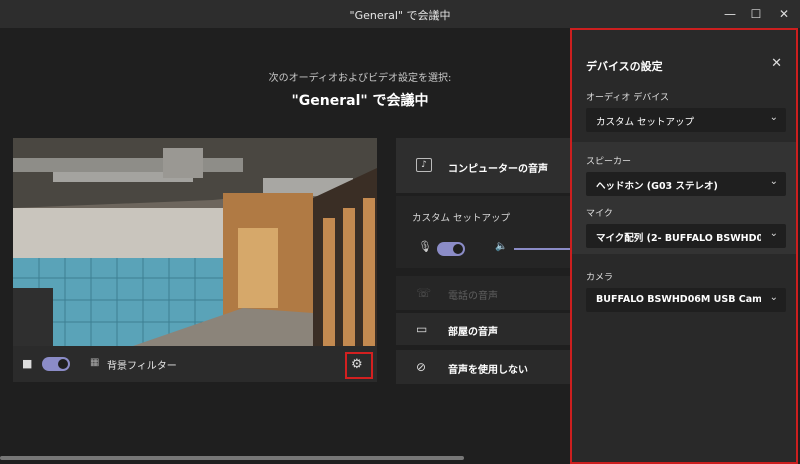 This screenshot has height=464, width=800. I want to click on background-filter-icon: ▦, so click(95, 362).